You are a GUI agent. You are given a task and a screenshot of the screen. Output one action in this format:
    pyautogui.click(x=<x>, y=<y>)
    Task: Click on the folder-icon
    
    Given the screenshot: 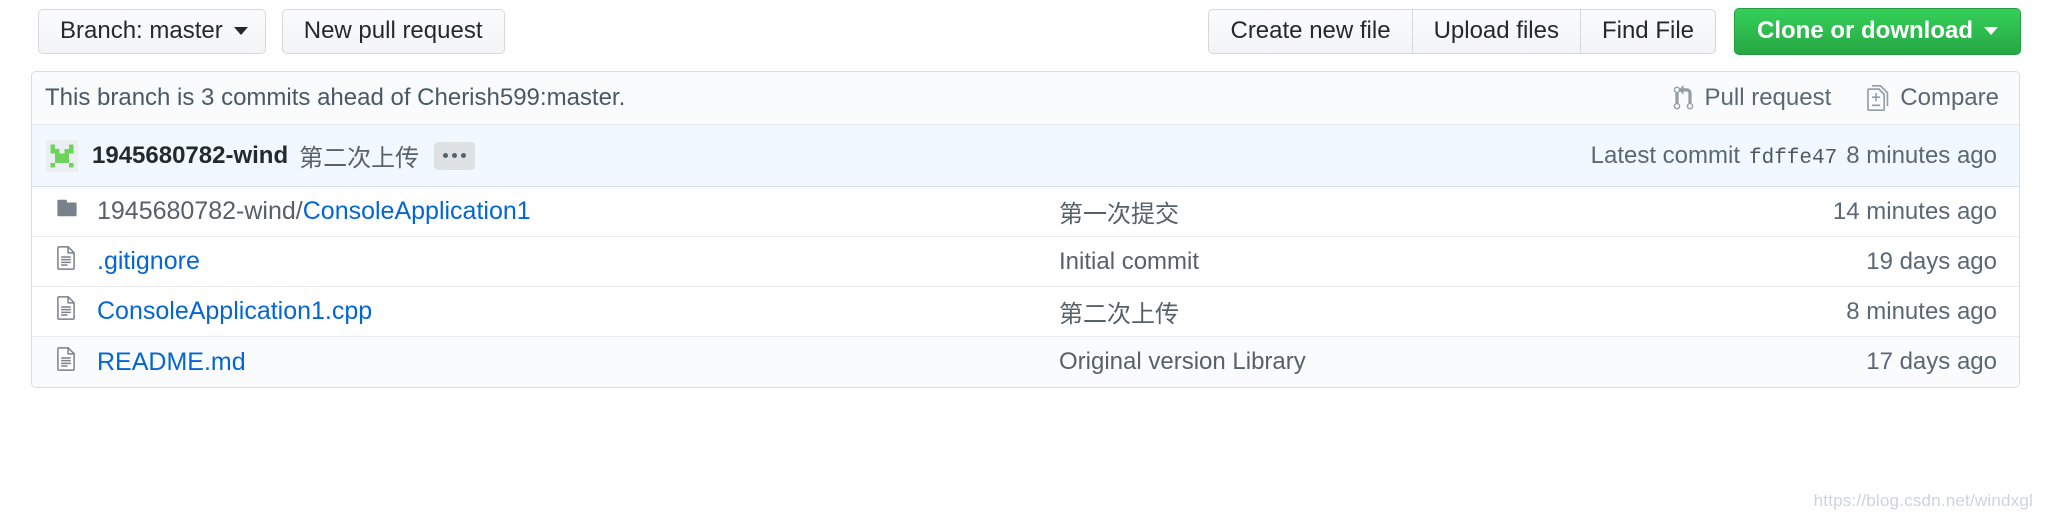 What is the action you would take?
    pyautogui.click(x=67, y=211)
    